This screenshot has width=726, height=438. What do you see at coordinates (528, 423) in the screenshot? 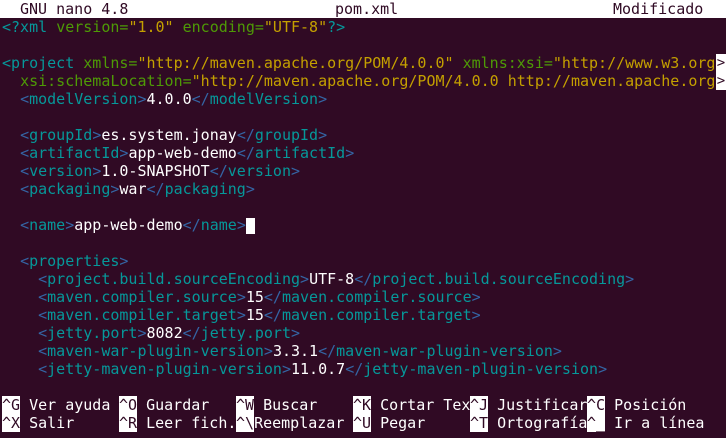
I see `shortcut-spellcheck: ^T Ortografía` at bounding box center [528, 423].